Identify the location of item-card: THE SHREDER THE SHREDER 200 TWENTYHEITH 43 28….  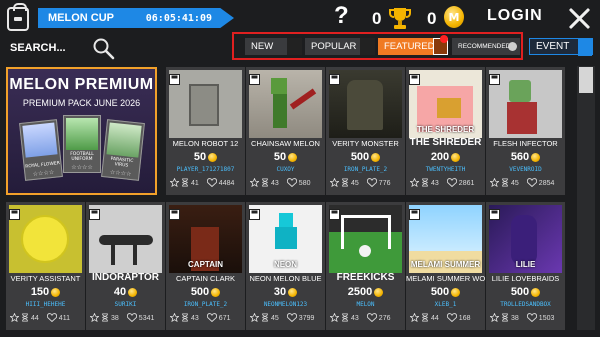
(445, 131).